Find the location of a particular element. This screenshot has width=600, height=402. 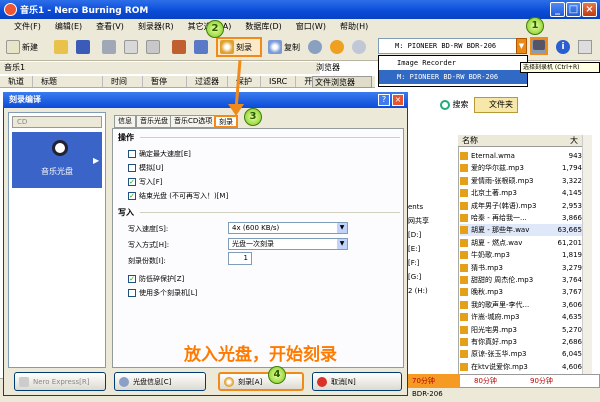

burn-button: 刻录[A] is located at coordinates (261, 381).